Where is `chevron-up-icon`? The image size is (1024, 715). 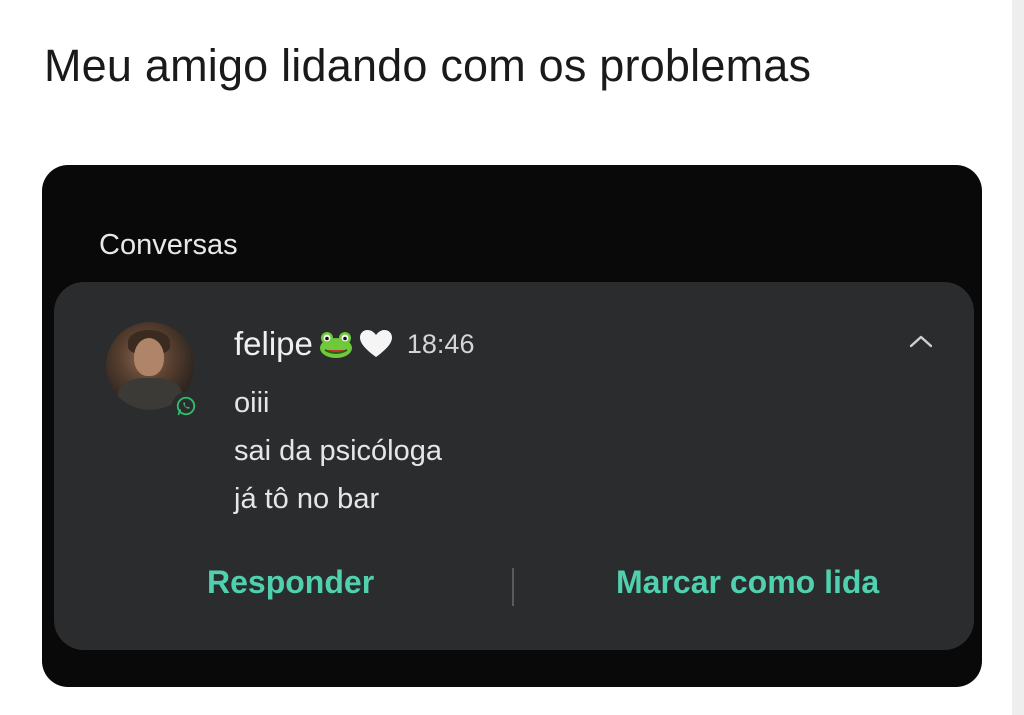 chevron-up-icon is located at coordinates (921, 341).